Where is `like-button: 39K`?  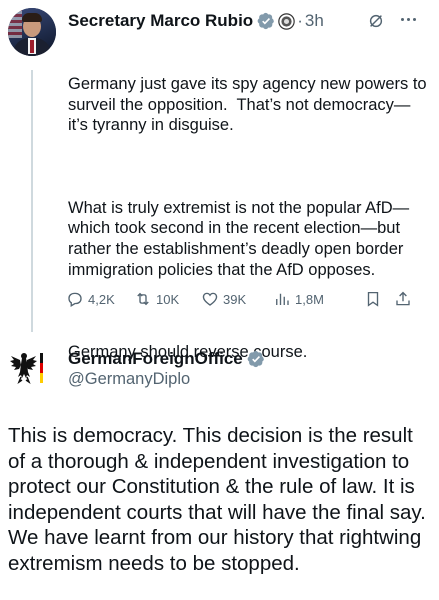 like-button: 39K is located at coordinates (223, 299).